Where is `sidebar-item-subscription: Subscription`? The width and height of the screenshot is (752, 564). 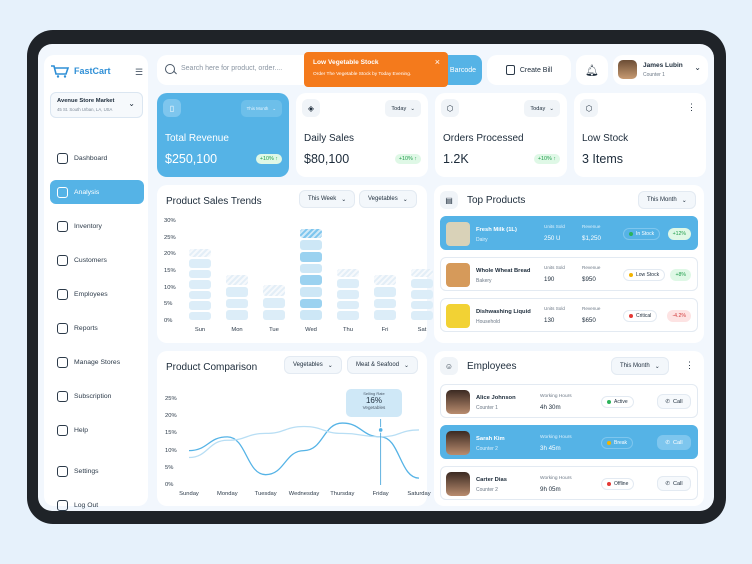 sidebar-item-subscription: Subscription is located at coordinates (97, 396).